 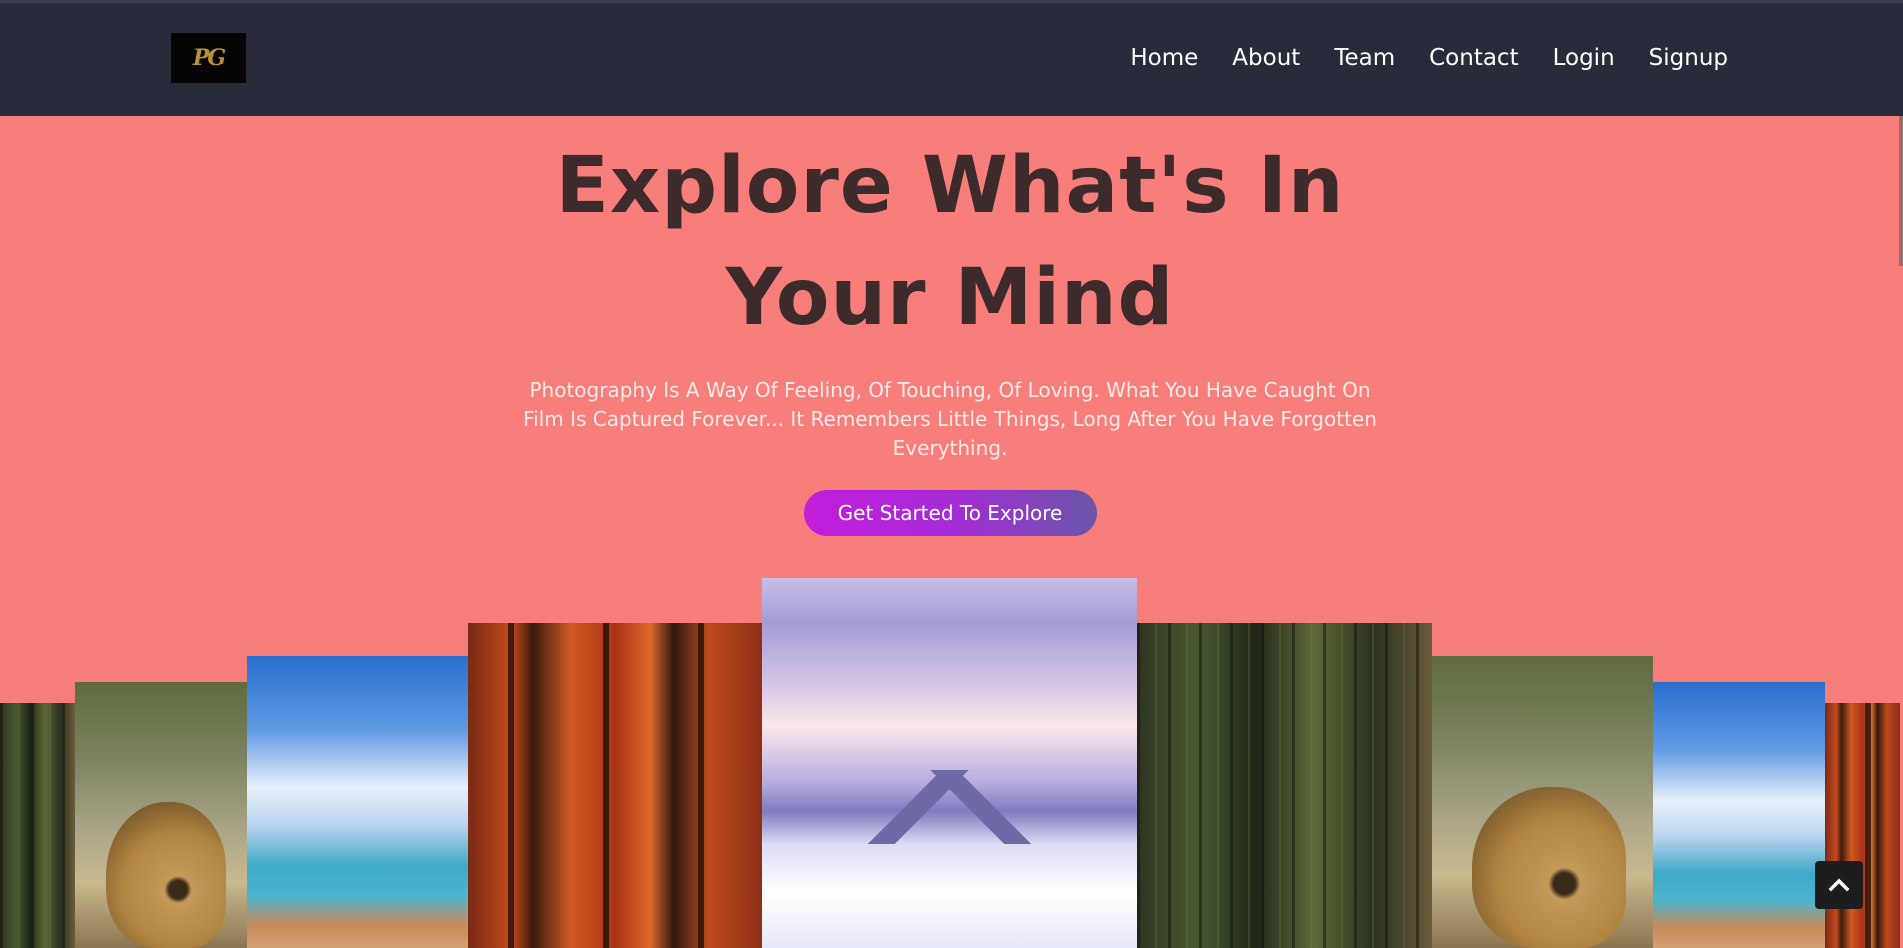 I want to click on get-started-button: Get Started To Explore, so click(x=950, y=513).